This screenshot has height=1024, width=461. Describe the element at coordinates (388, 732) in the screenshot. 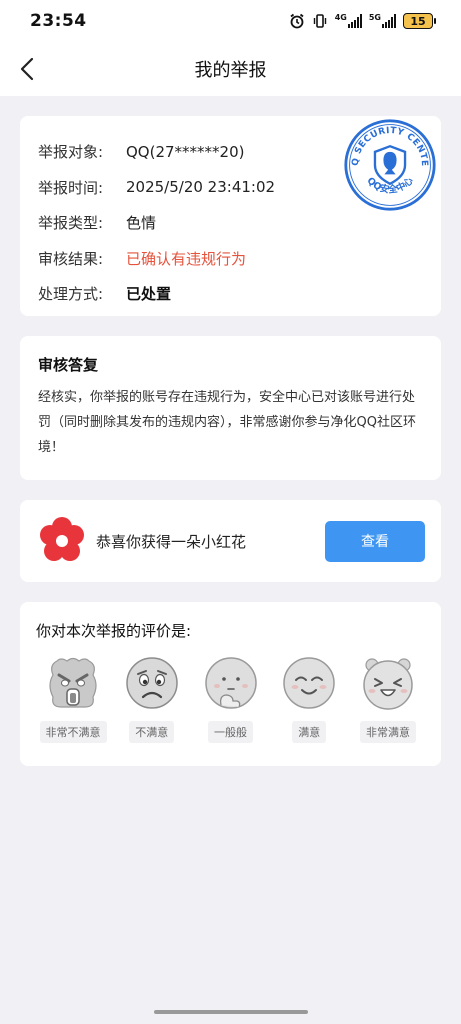

I see `rating-label-very-satisfied: 非常满意` at that location.